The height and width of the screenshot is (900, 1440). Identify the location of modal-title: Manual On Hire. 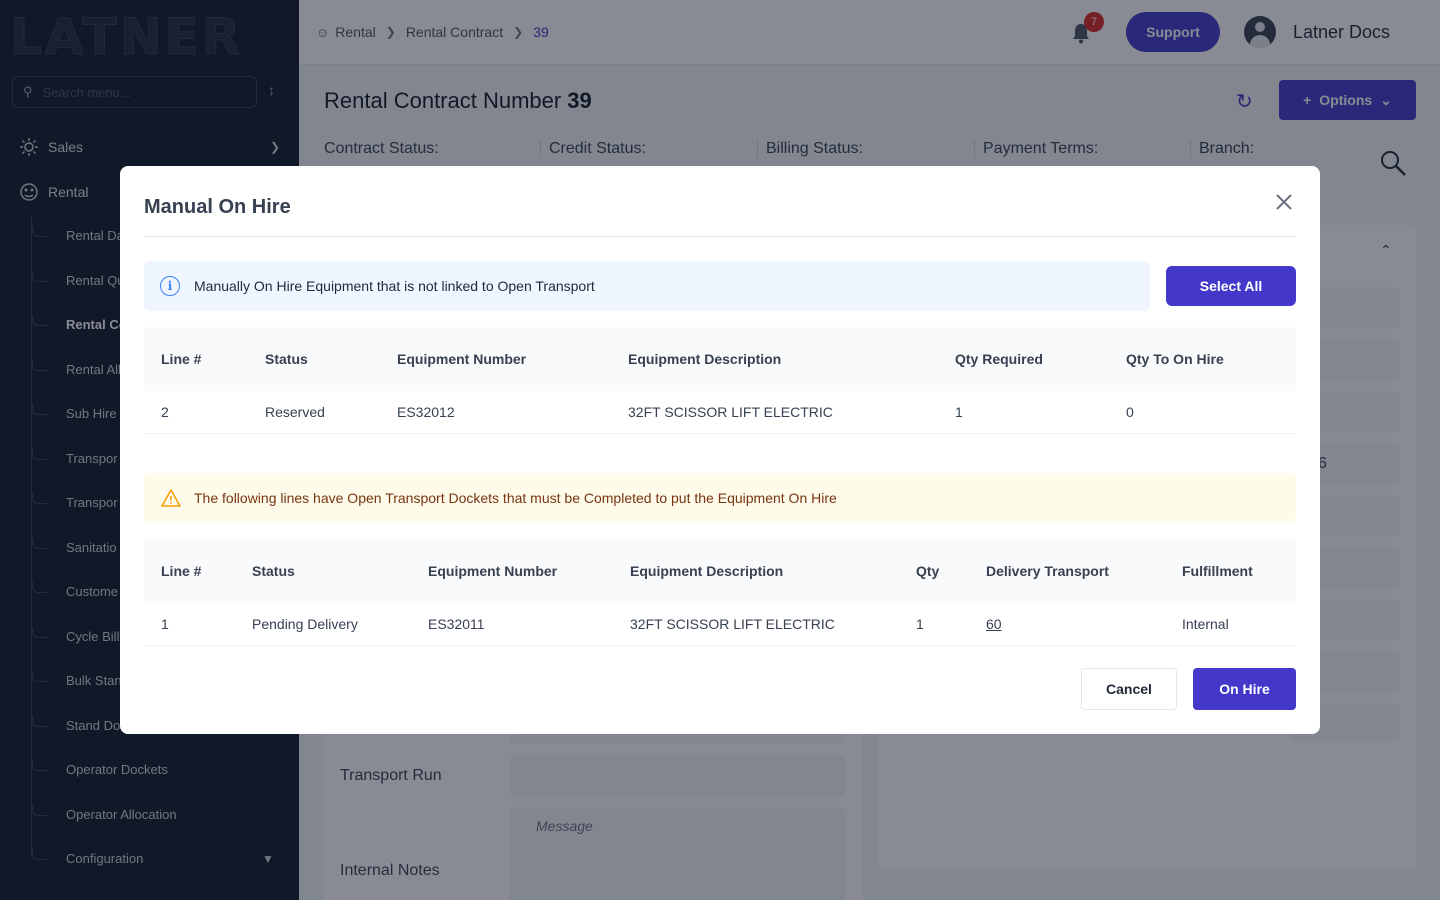
(217, 207).